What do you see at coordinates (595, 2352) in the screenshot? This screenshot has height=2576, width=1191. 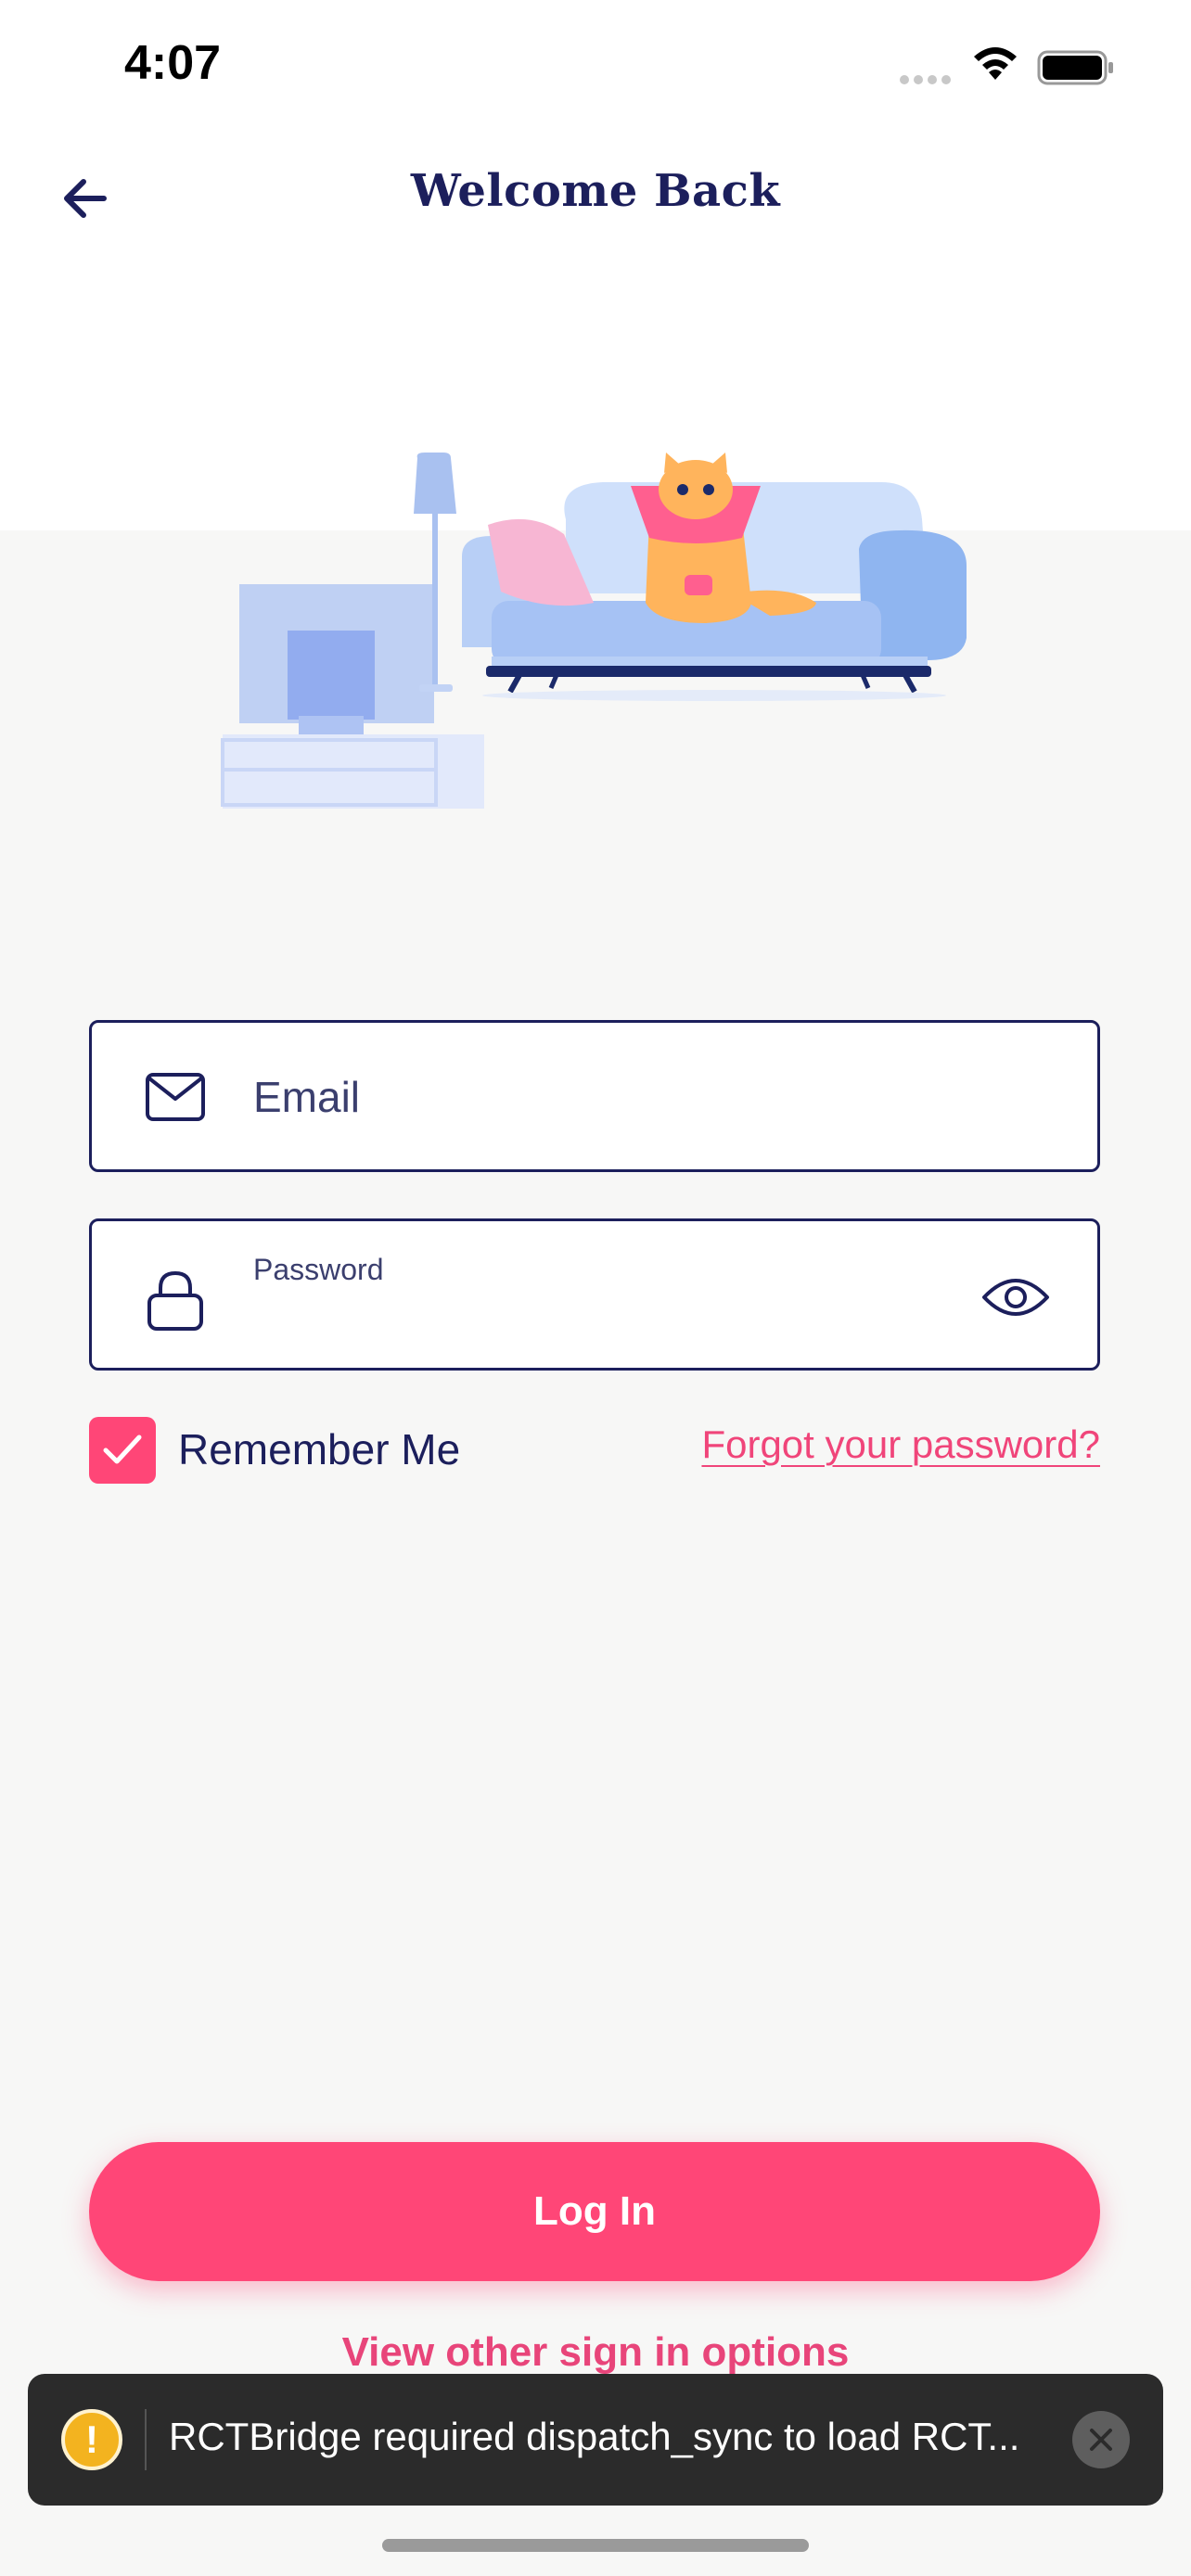 I see `other-sign-in-options-link: View other sign in options` at bounding box center [595, 2352].